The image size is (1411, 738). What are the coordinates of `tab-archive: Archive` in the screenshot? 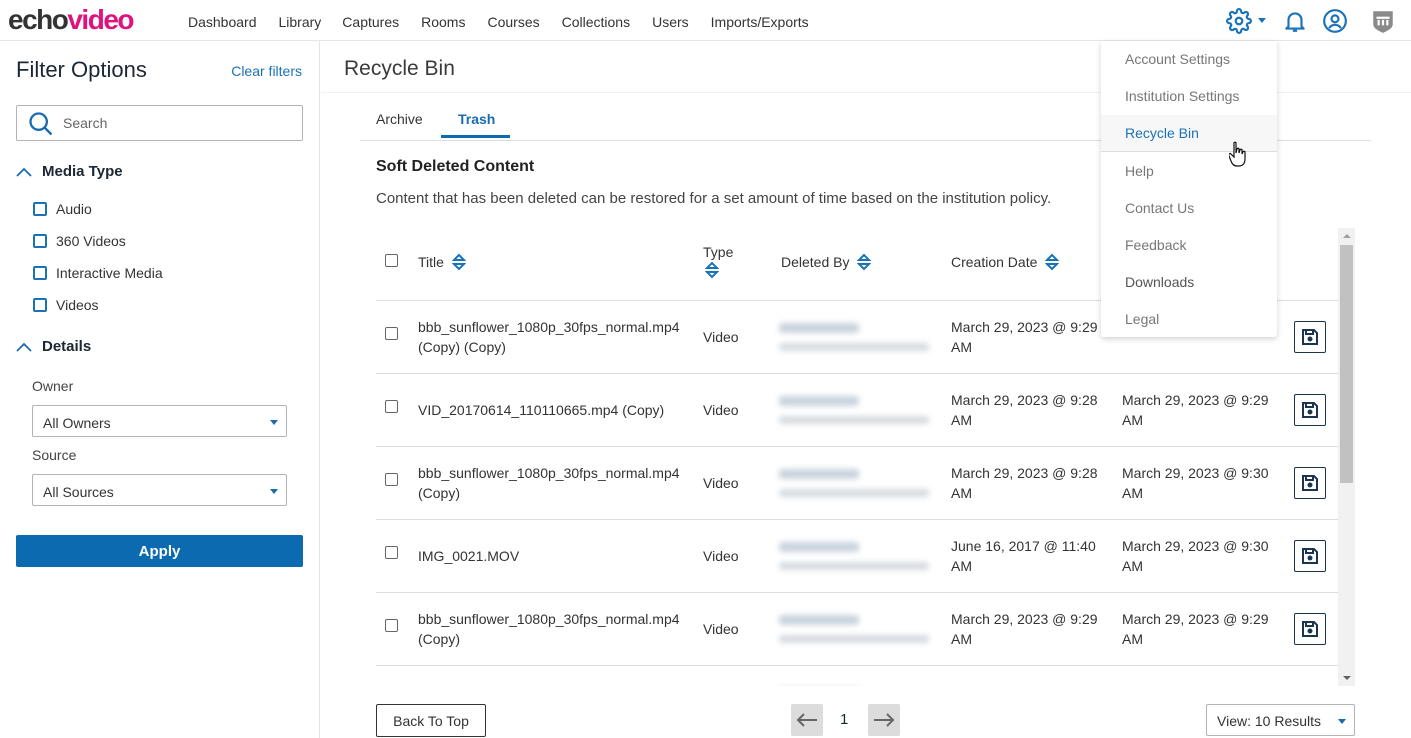 It's located at (399, 119).